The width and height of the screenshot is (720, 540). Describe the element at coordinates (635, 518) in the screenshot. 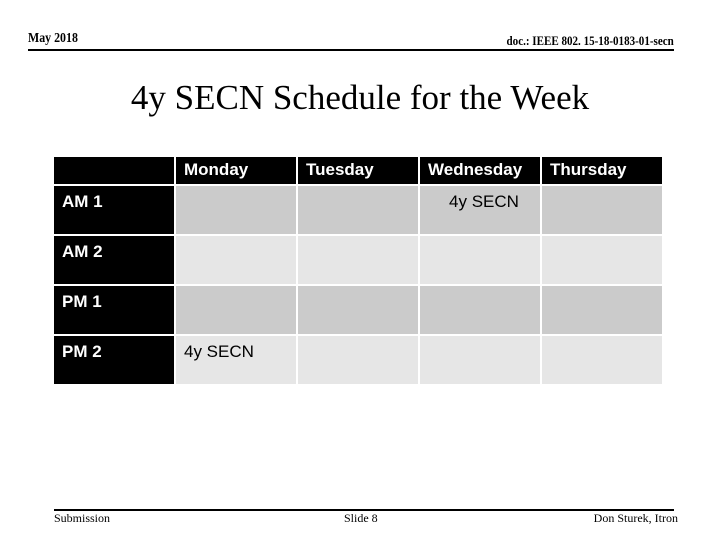

I see `footer-author: Don Sturek, Itron` at that location.